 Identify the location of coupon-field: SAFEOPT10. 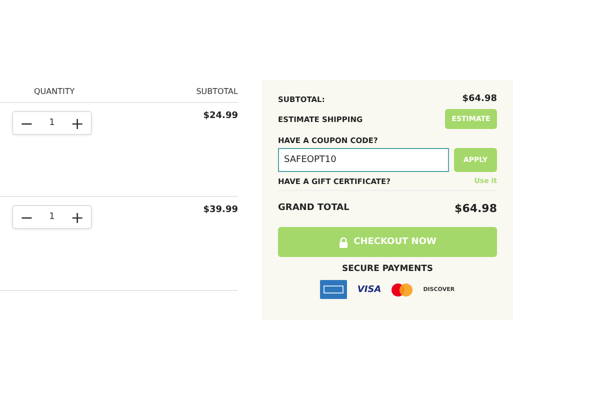
(363, 160).